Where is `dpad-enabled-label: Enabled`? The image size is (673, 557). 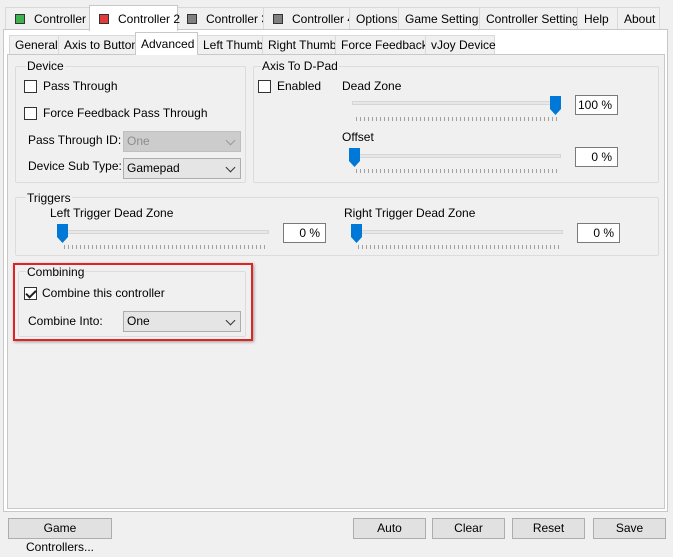
dpad-enabled-label: Enabled is located at coordinates (299, 86).